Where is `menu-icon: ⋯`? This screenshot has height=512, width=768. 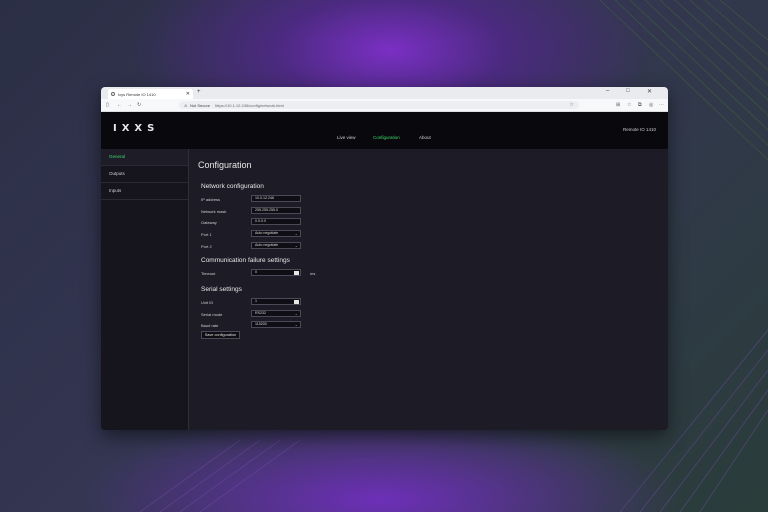
menu-icon: ⋯ is located at coordinates (661, 105).